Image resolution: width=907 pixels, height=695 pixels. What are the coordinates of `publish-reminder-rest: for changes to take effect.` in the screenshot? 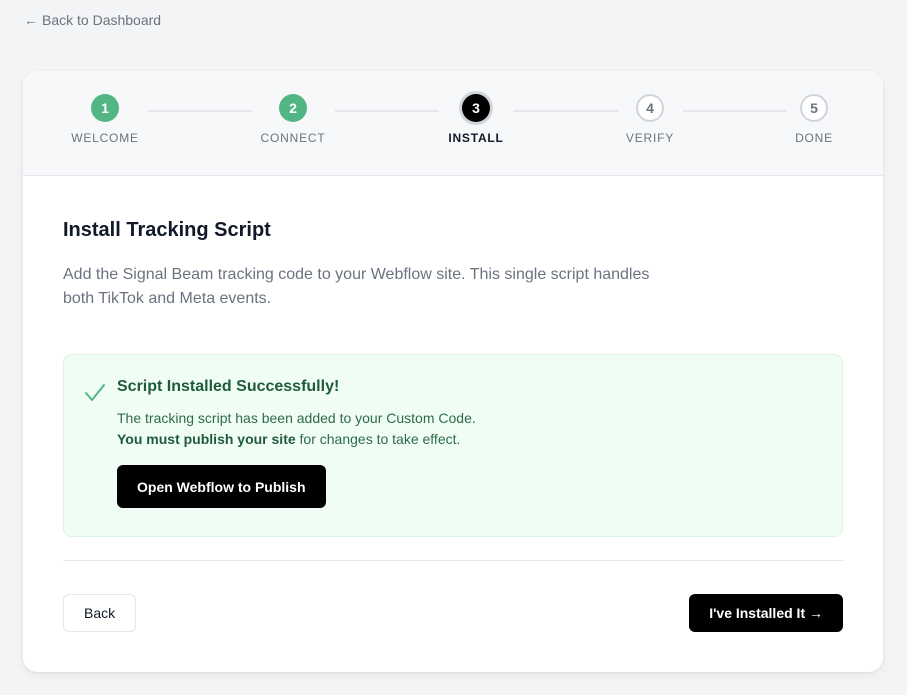 It's located at (378, 439).